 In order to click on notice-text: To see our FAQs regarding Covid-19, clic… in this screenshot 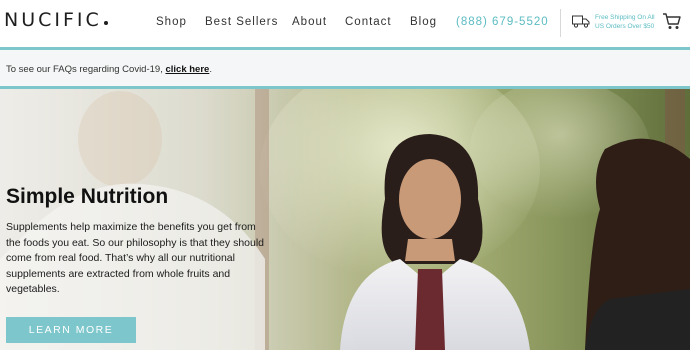, I will do `click(109, 69)`.